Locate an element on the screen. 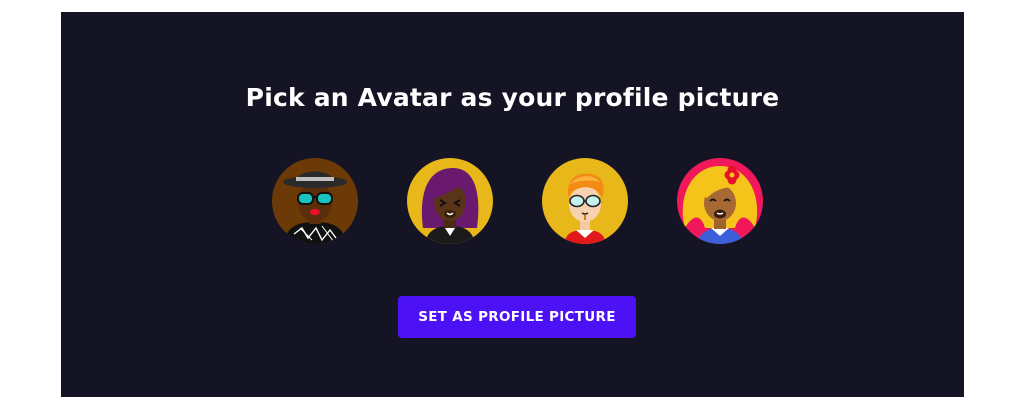 The image size is (1026, 415). page-title: Pick an Avatar as your profile picture is located at coordinates (512, 97).